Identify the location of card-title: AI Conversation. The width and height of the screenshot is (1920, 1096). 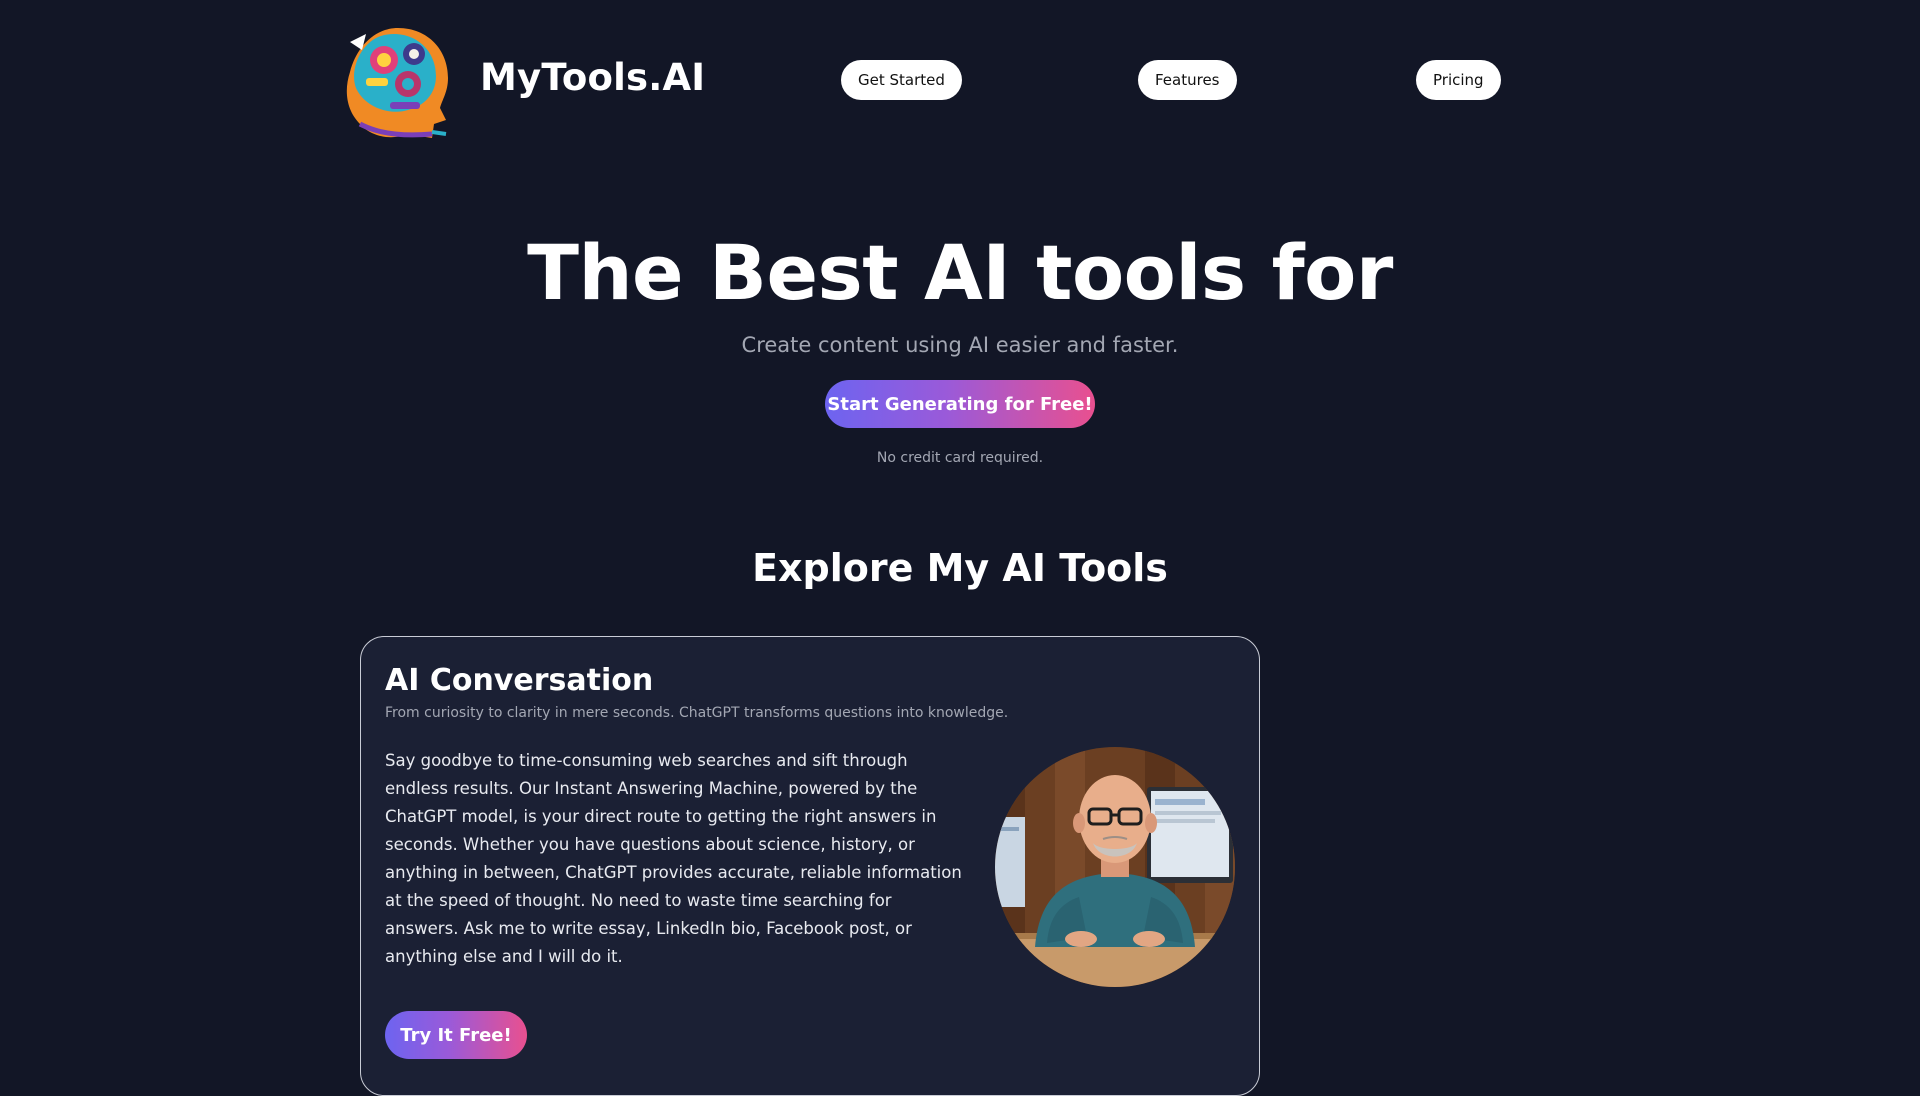
(519, 680).